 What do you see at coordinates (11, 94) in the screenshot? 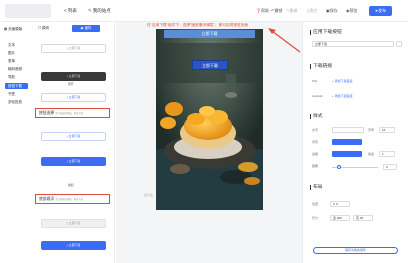
I see `nav-item-bookmark: 书签` at bounding box center [11, 94].